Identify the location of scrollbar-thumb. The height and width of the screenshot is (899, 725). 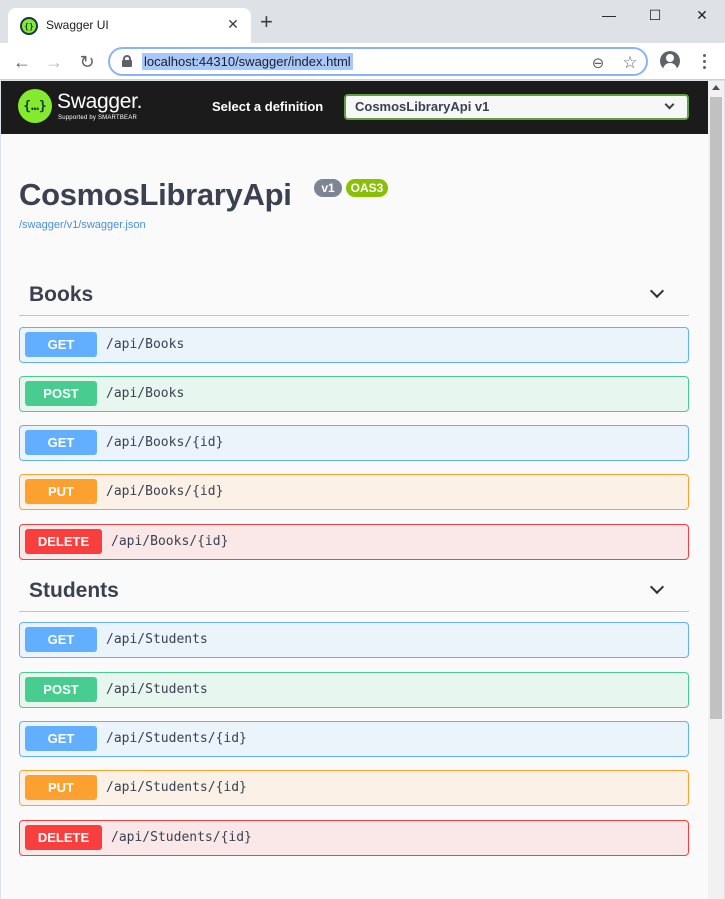
(716, 408).